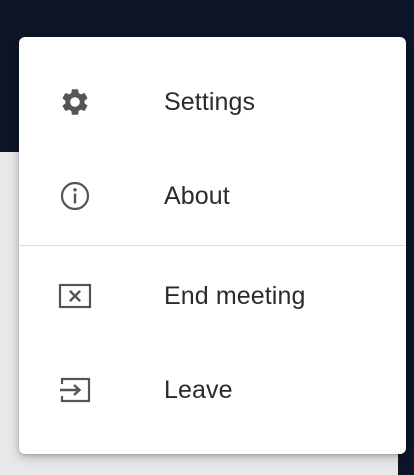 The width and height of the screenshot is (414, 475). What do you see at coordinates (197, 195) in the screenshot?
I see `menu-item-label: About` at bounding box center [197, 195].